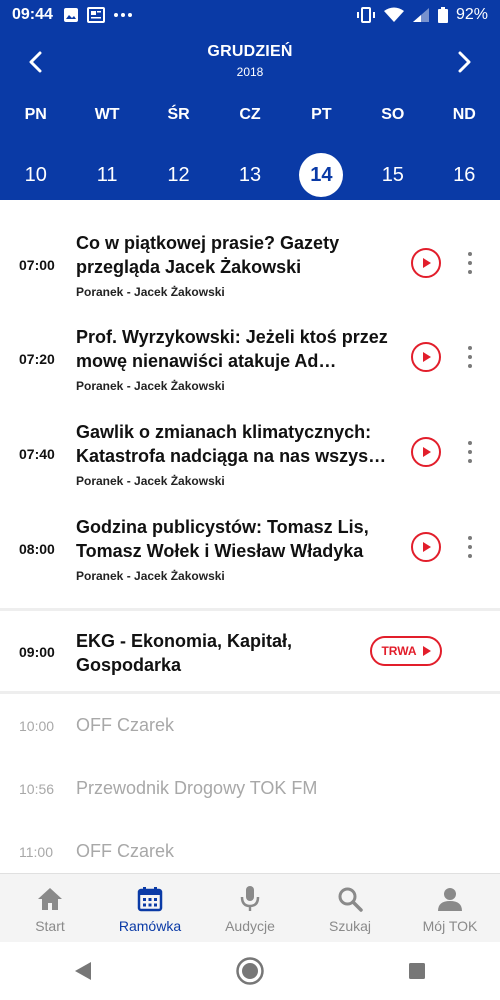 The height and width of the screenshot is (1000, 500). I want to click on section-divider, so click(250, 692).